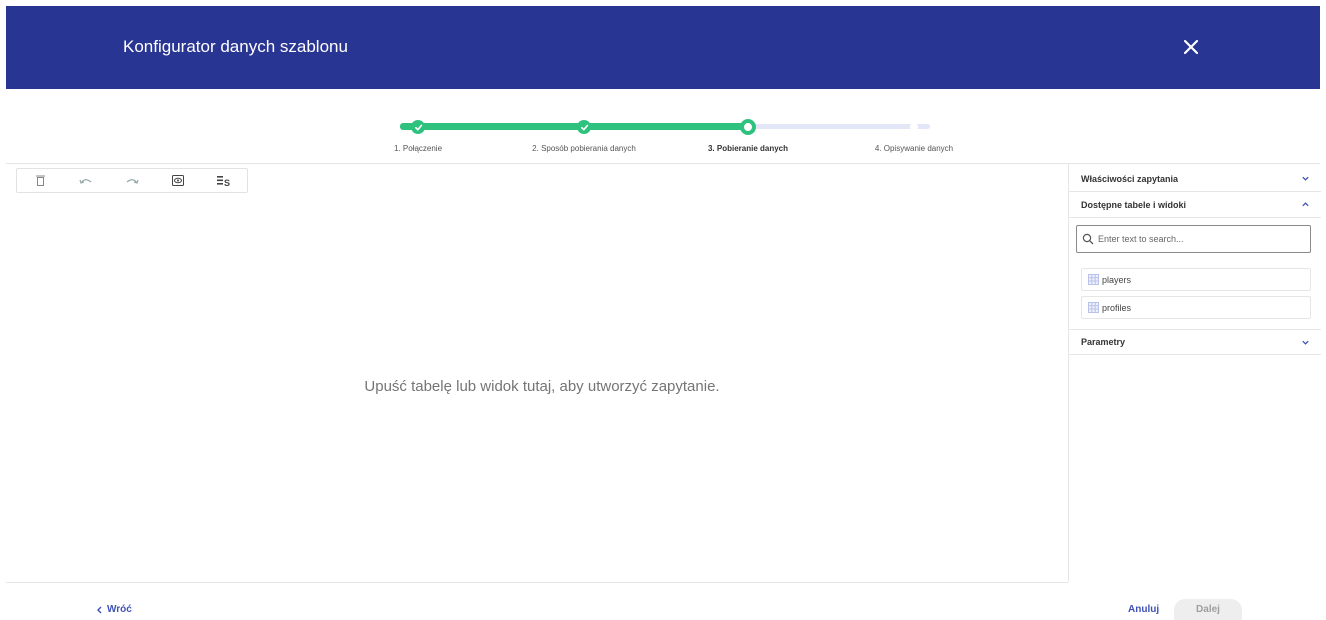  I want to click on step-3-current-marker, so click(748, 127).